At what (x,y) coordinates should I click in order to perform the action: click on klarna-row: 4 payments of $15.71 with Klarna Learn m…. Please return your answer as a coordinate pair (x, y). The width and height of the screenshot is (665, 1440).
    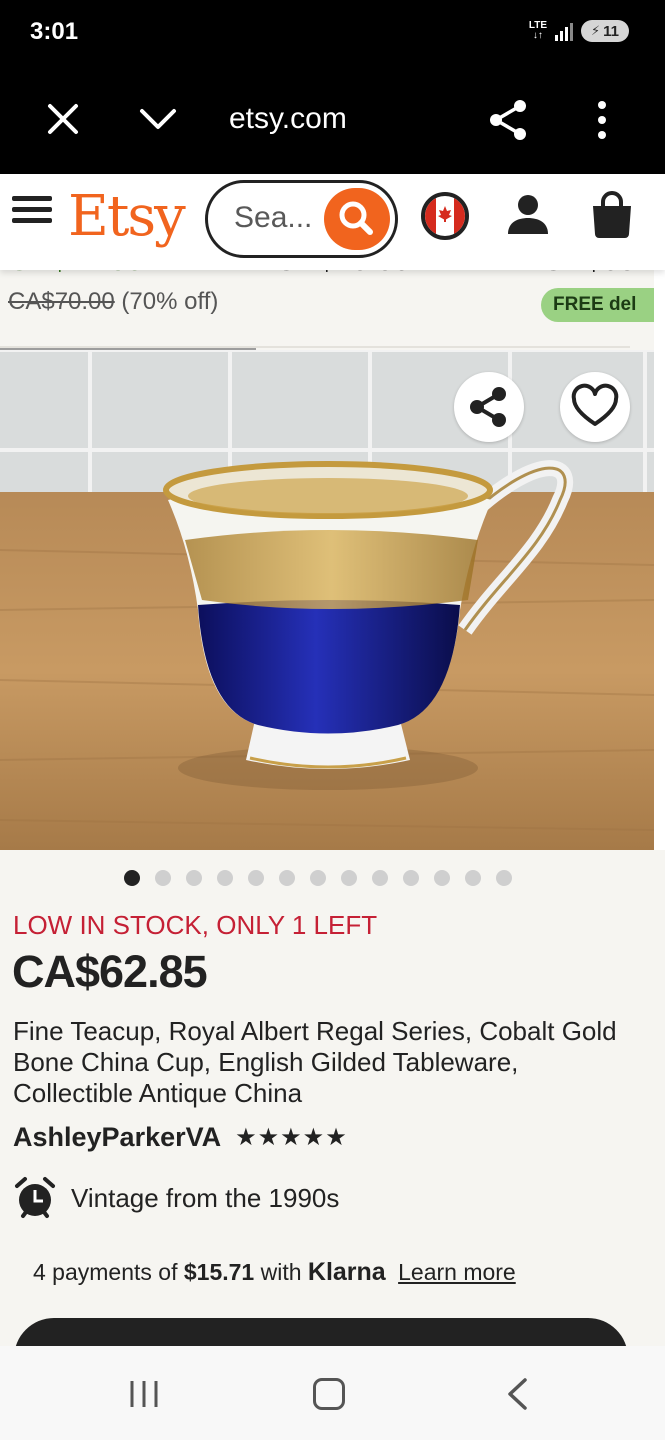
    Looking at the image, I should click on (274, 1272).